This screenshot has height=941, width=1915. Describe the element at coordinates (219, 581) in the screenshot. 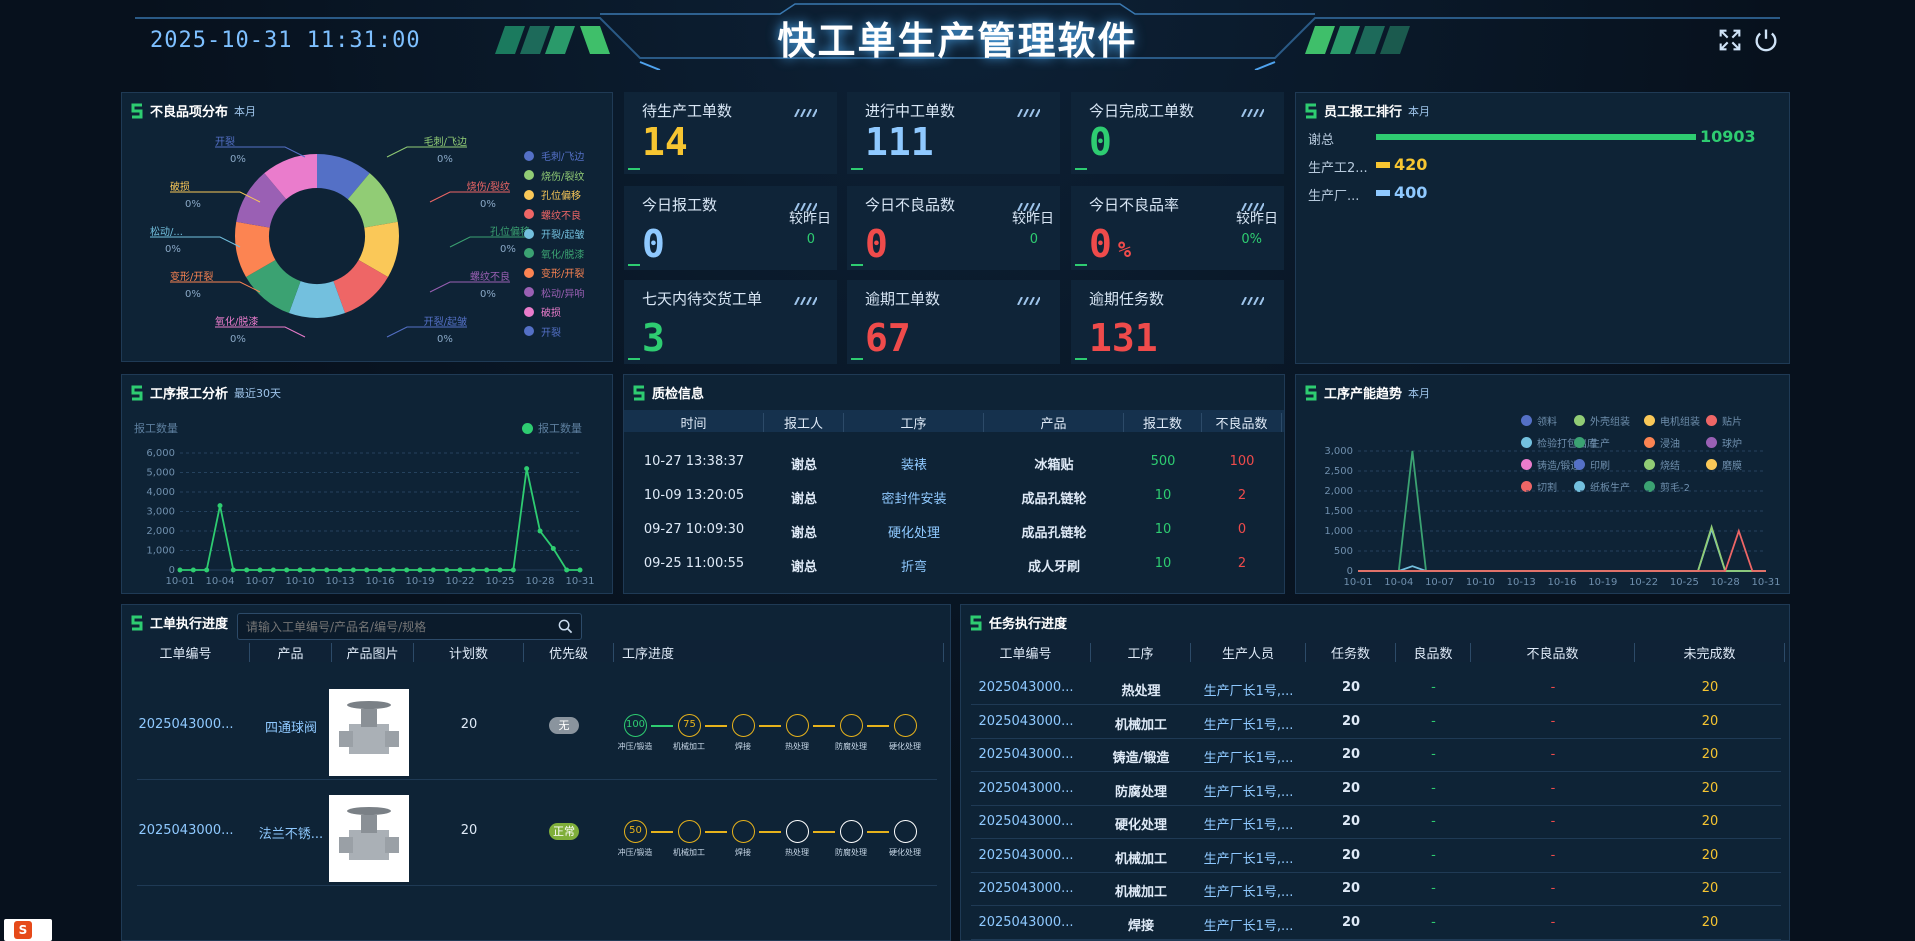

I see `x-tick-label: 10-04` at that location.